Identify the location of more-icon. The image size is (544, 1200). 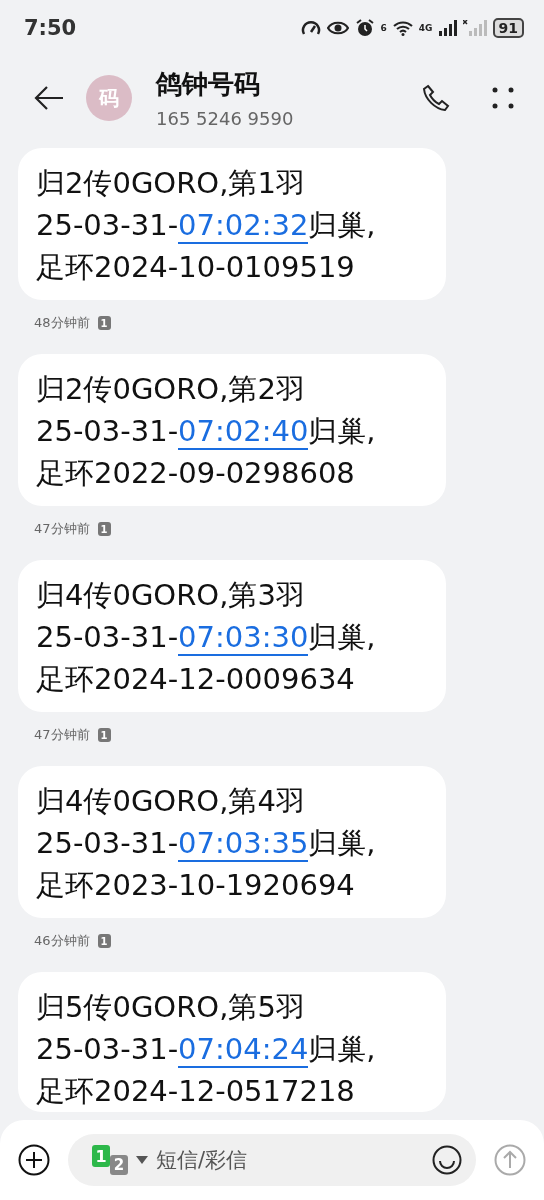
(503, 98).